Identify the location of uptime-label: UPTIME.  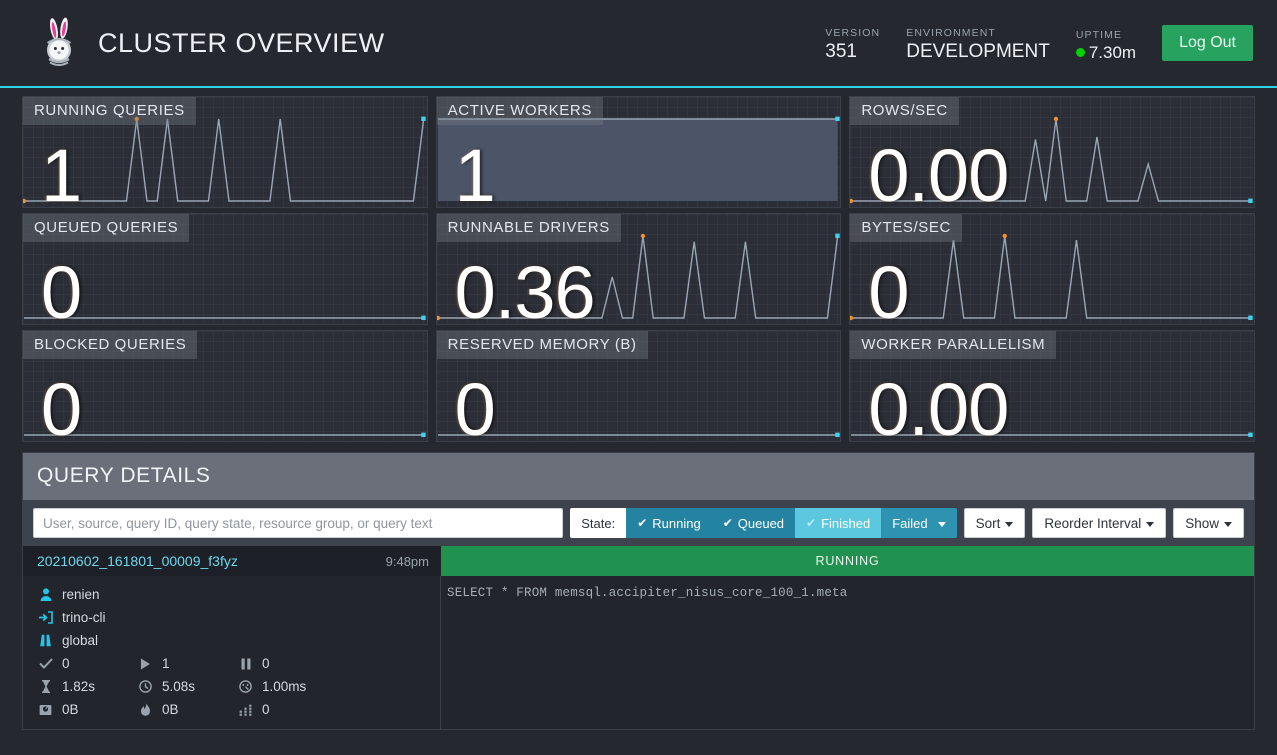
(1099, 34).